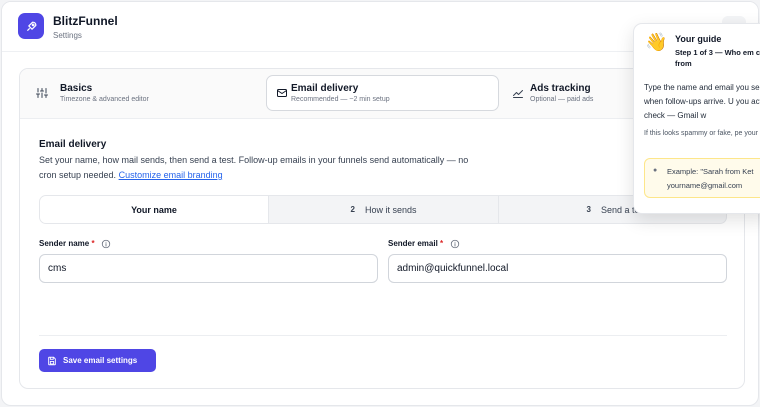 The image size is (760, 407). Describe the element at coordinates (562, 99) in the screenshot. I see `tab-desc: Optional — paid ads` at that location.